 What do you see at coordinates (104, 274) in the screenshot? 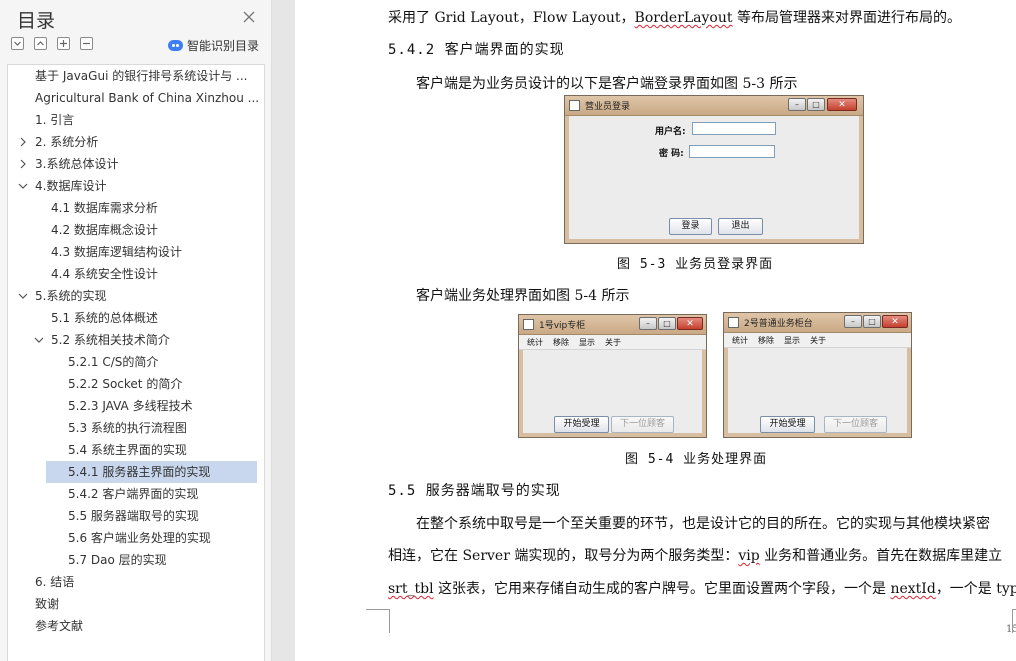
I see `toc-item-label: 4.4 系统安全性设计` at bounding box center [104, 274].